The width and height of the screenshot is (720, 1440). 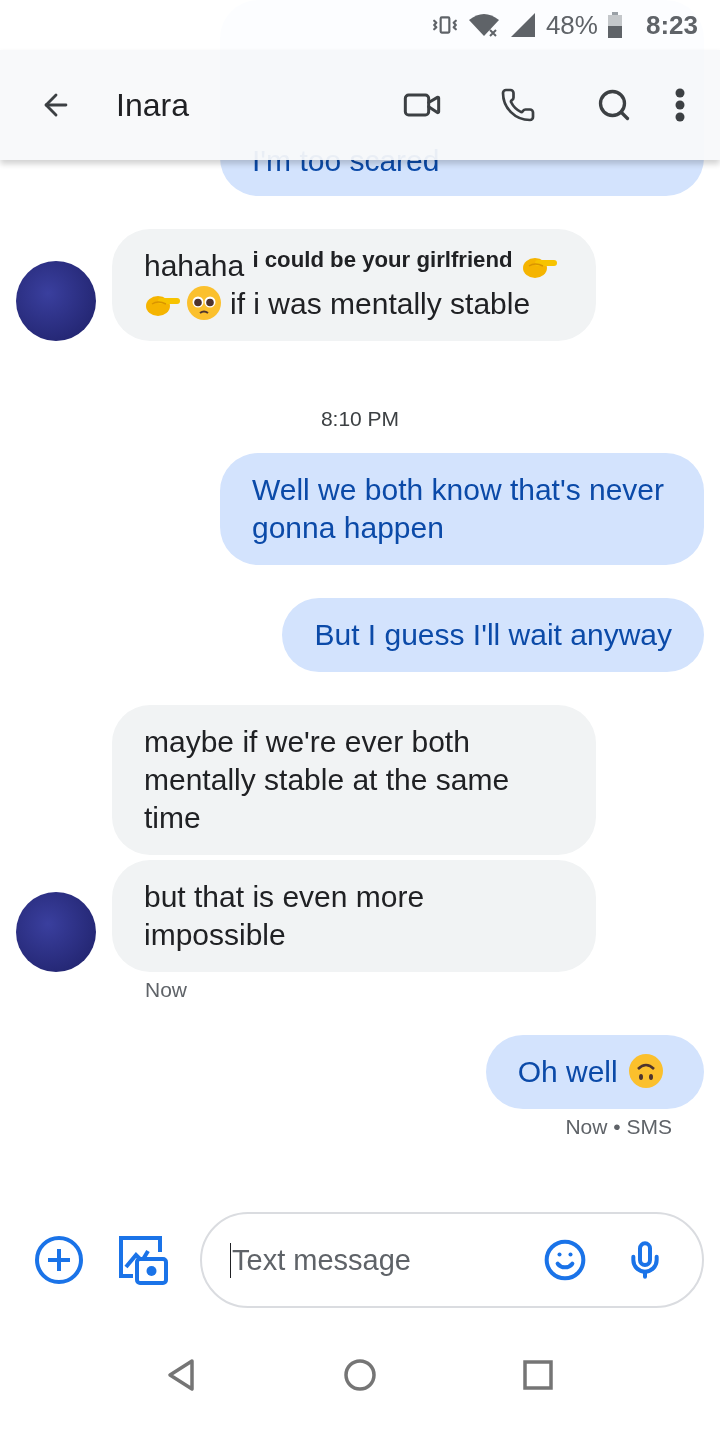 I want to click on battery-percent: 48%, so click(x=571, y=25).